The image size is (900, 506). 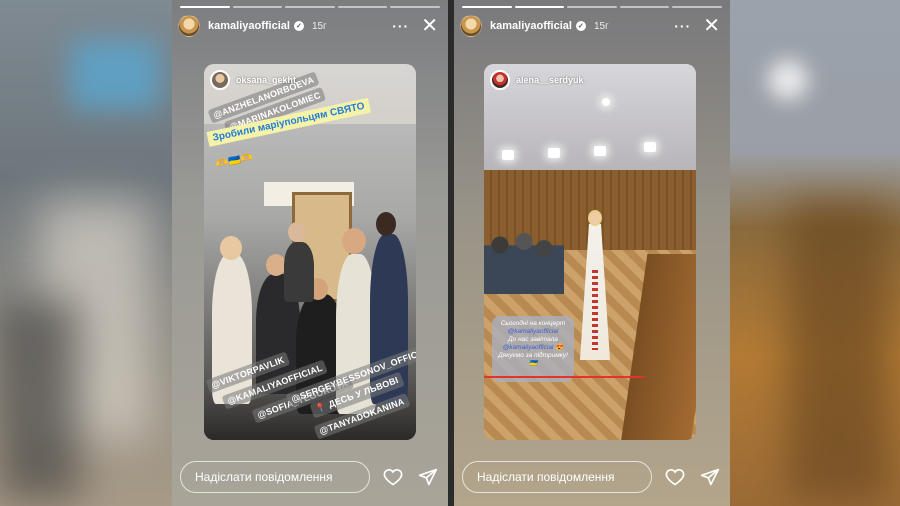 What do you see at coordinates (595, 285) in the screenshot?
I see `singer-figure` at bounding box center [595, 285].